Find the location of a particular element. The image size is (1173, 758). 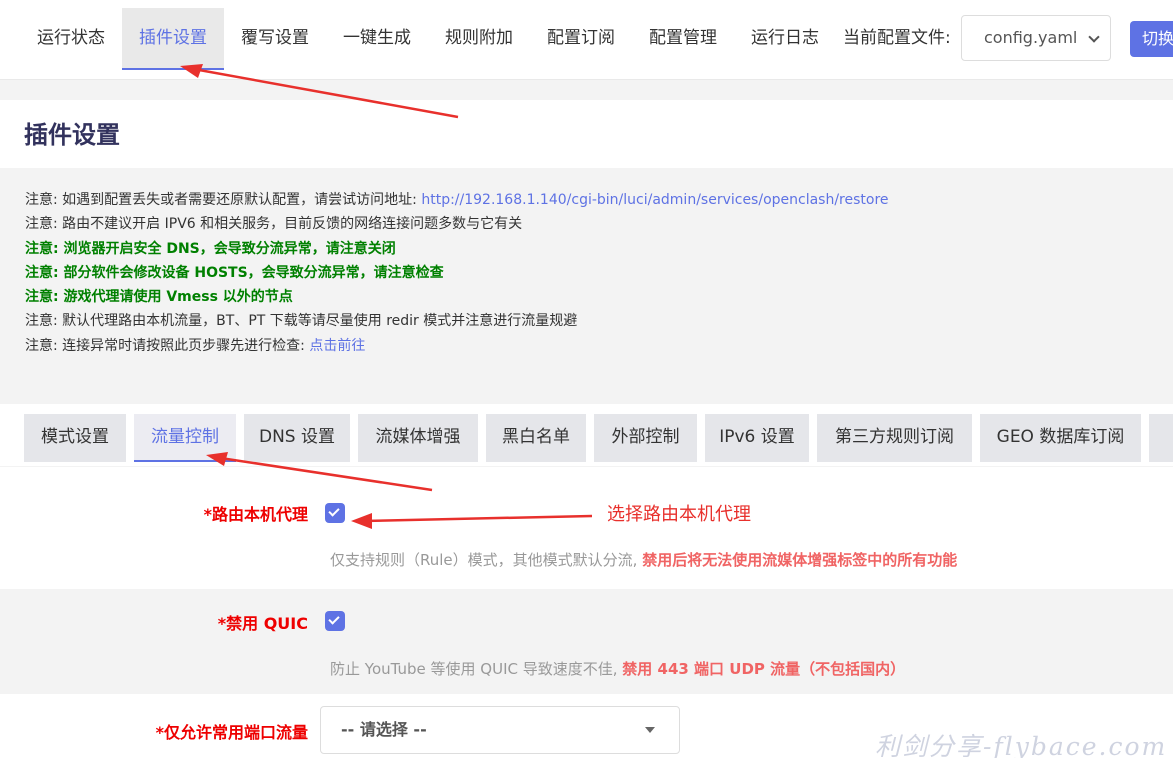

arrow-to-traffic-tab is located at coordinates (319, 472).